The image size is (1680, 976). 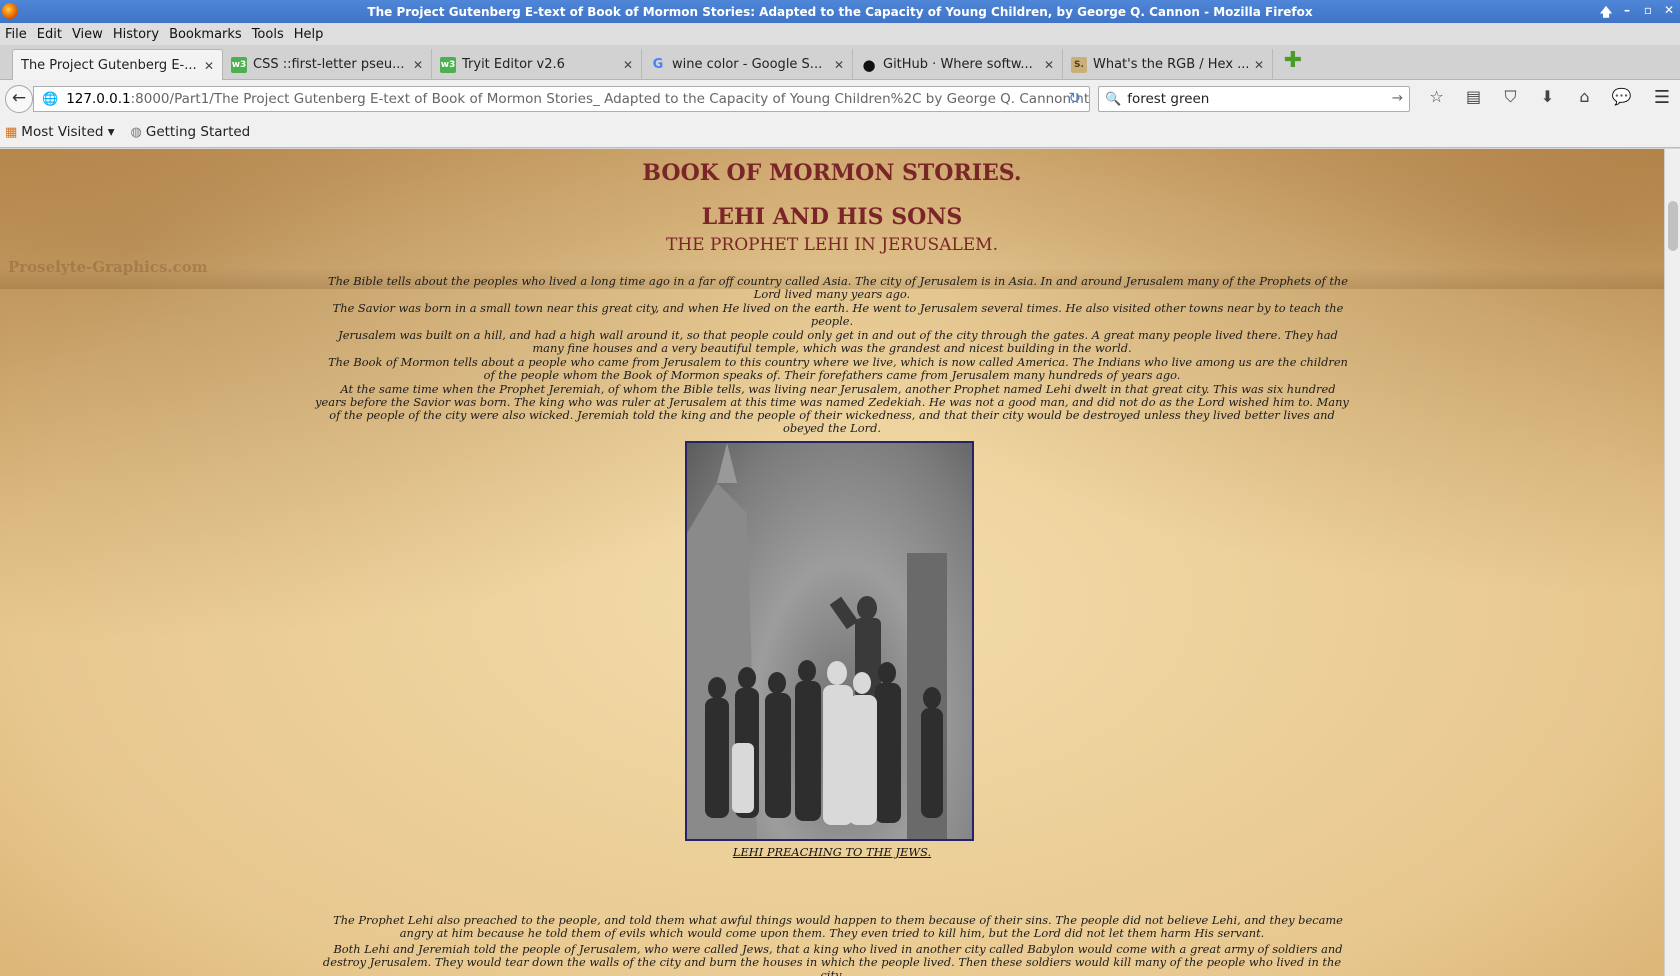 What do you see at coordinates (1254, 99) in the screenshot?
I see `search-bar: 🔍 forest green →` at bounding box center [1254, 99].